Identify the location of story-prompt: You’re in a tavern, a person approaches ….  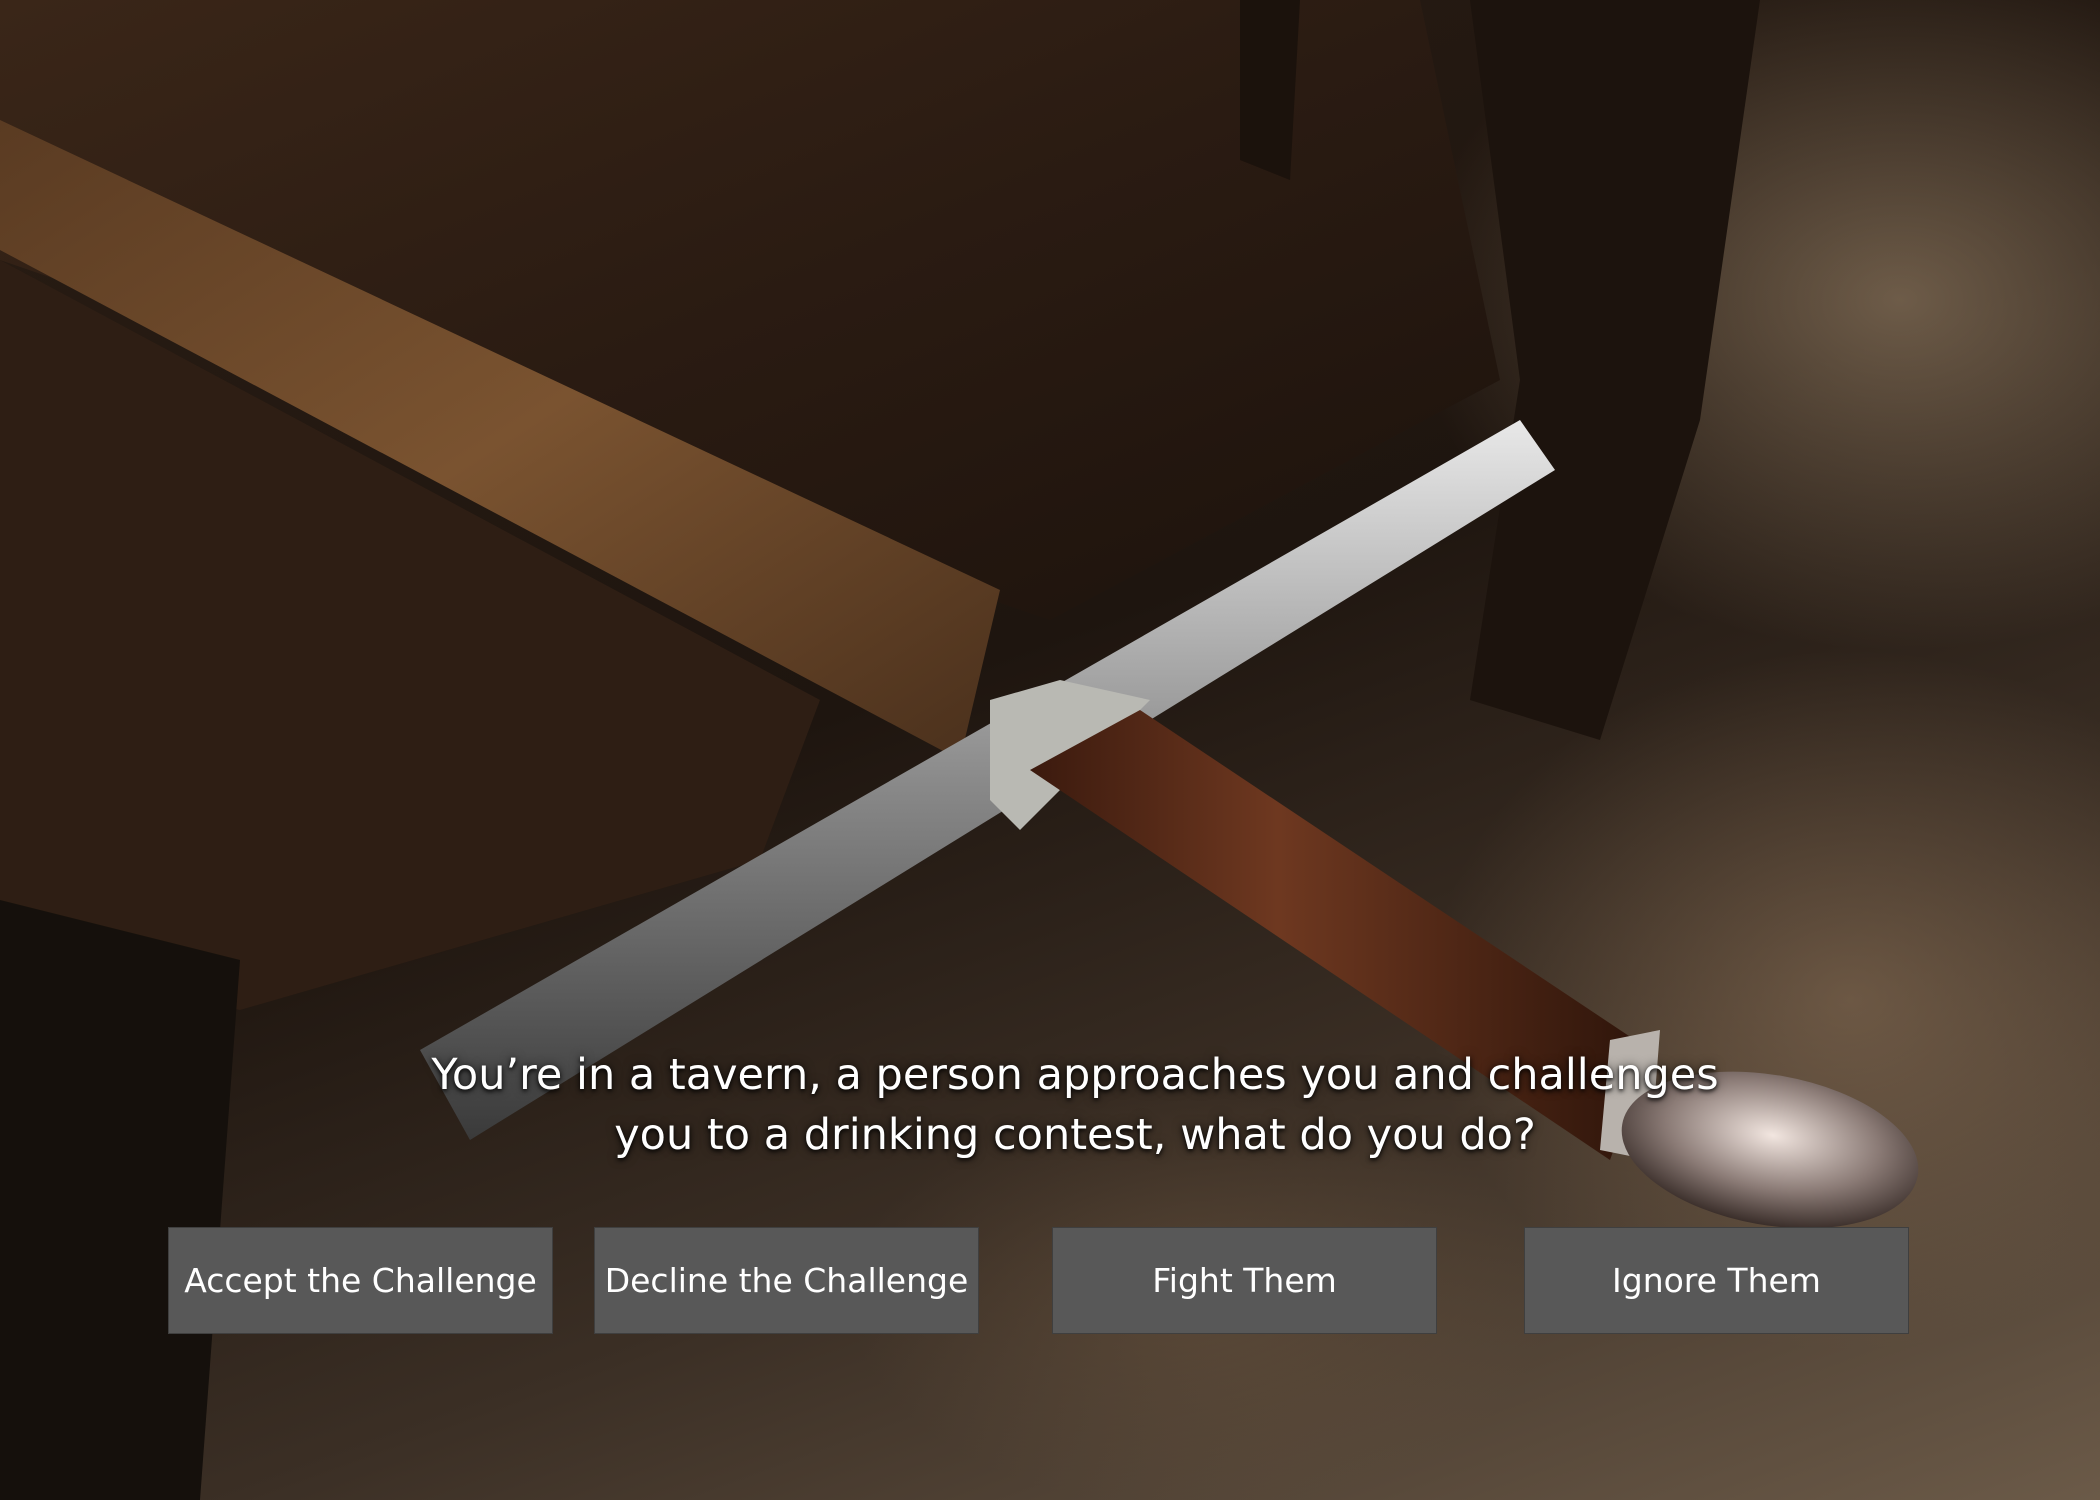
(1075, 1105).